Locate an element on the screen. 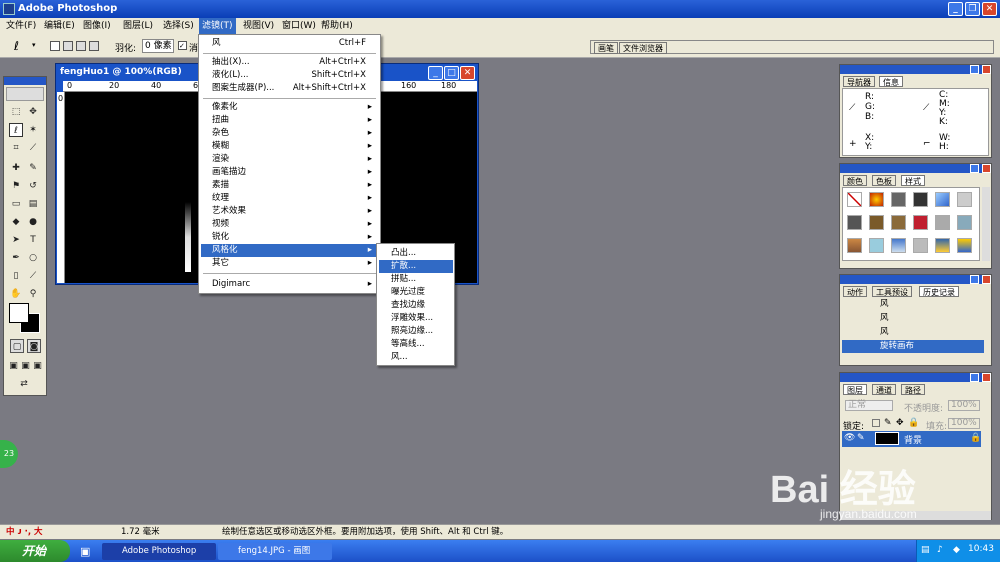 Image resolution: width=1000 pixels, height=562 pixels. blur-tool-icon: ◆ is located at coordinates (16, 222).